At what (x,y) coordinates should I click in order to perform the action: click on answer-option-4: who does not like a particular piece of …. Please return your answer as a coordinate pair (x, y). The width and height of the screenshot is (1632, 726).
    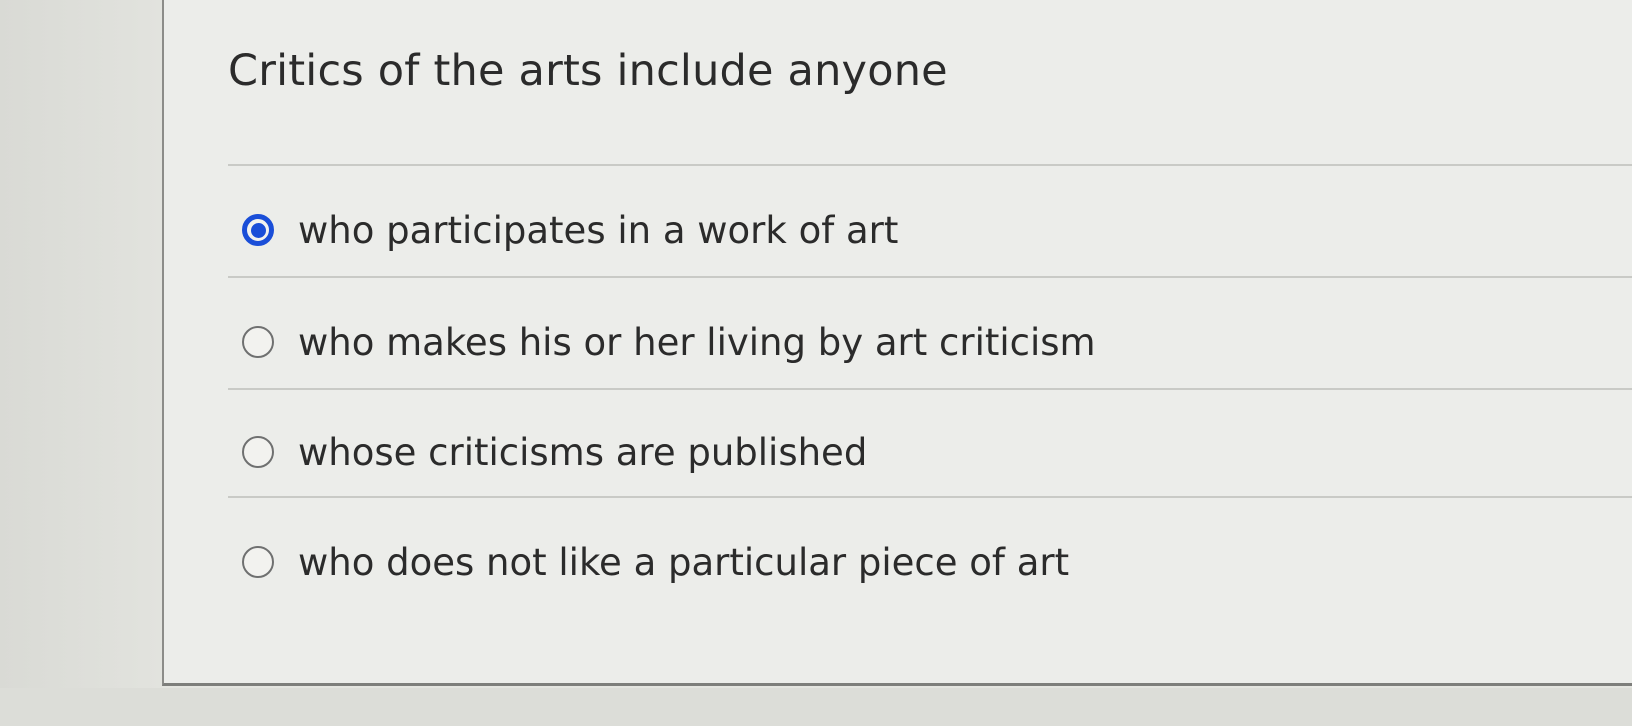
    Looking at the image, I should click on (655, 562).